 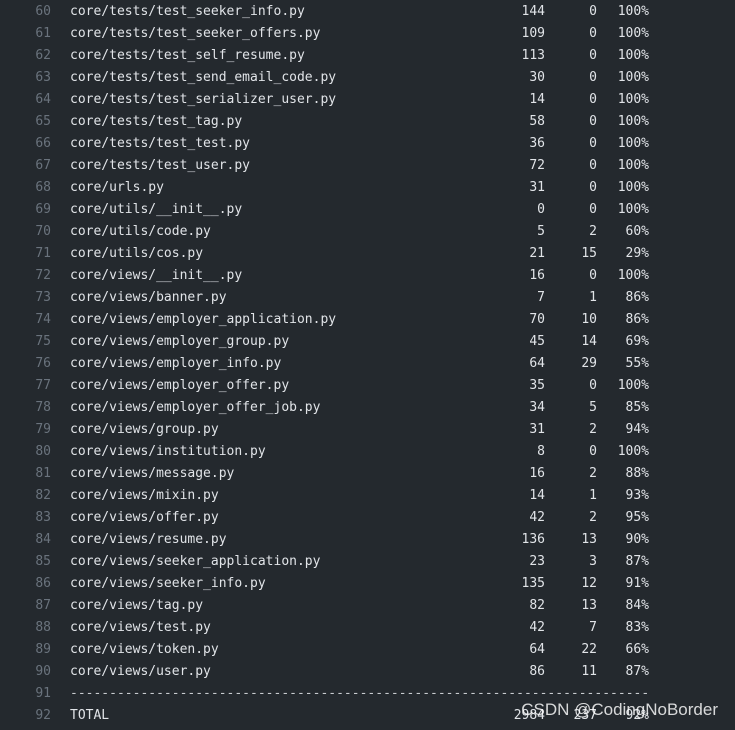 What do you see at coordinates (533, 583) in the screenshot?
I see `stmts-count: 135` at bounding box center [533, 583].